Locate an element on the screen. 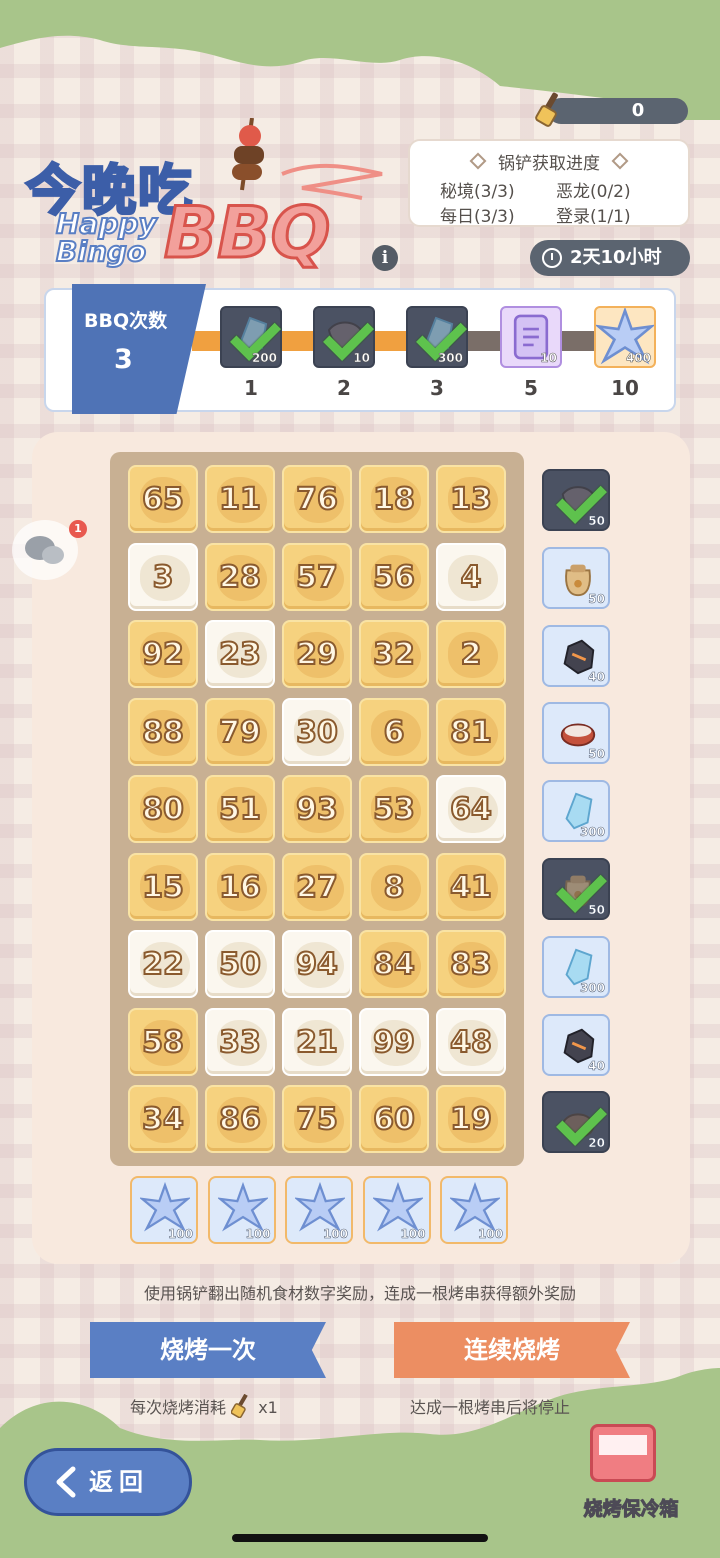  tile-number: 27 is located at coordinates (317, 887).